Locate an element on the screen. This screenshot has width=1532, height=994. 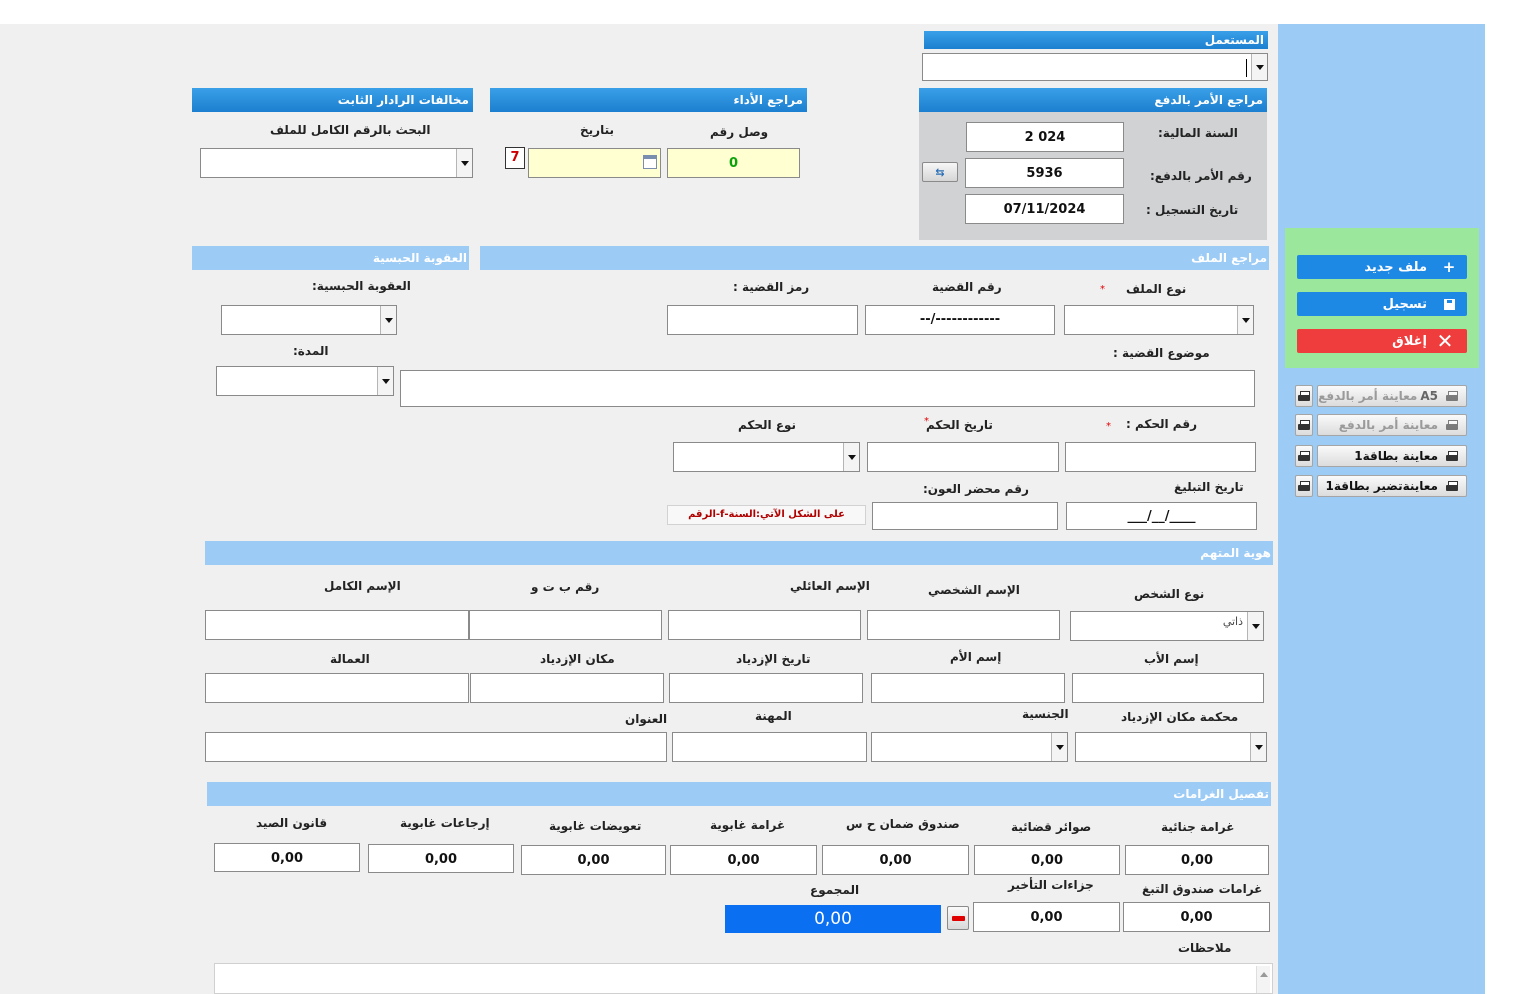
save-label: تسجيل is located at coordinates (1404, 304).